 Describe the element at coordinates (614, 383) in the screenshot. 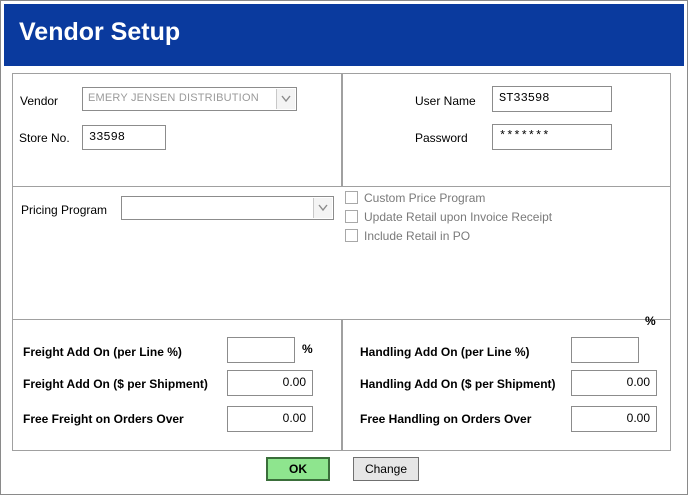

I see `handling-per-shipment-field: 0.00` at that location.